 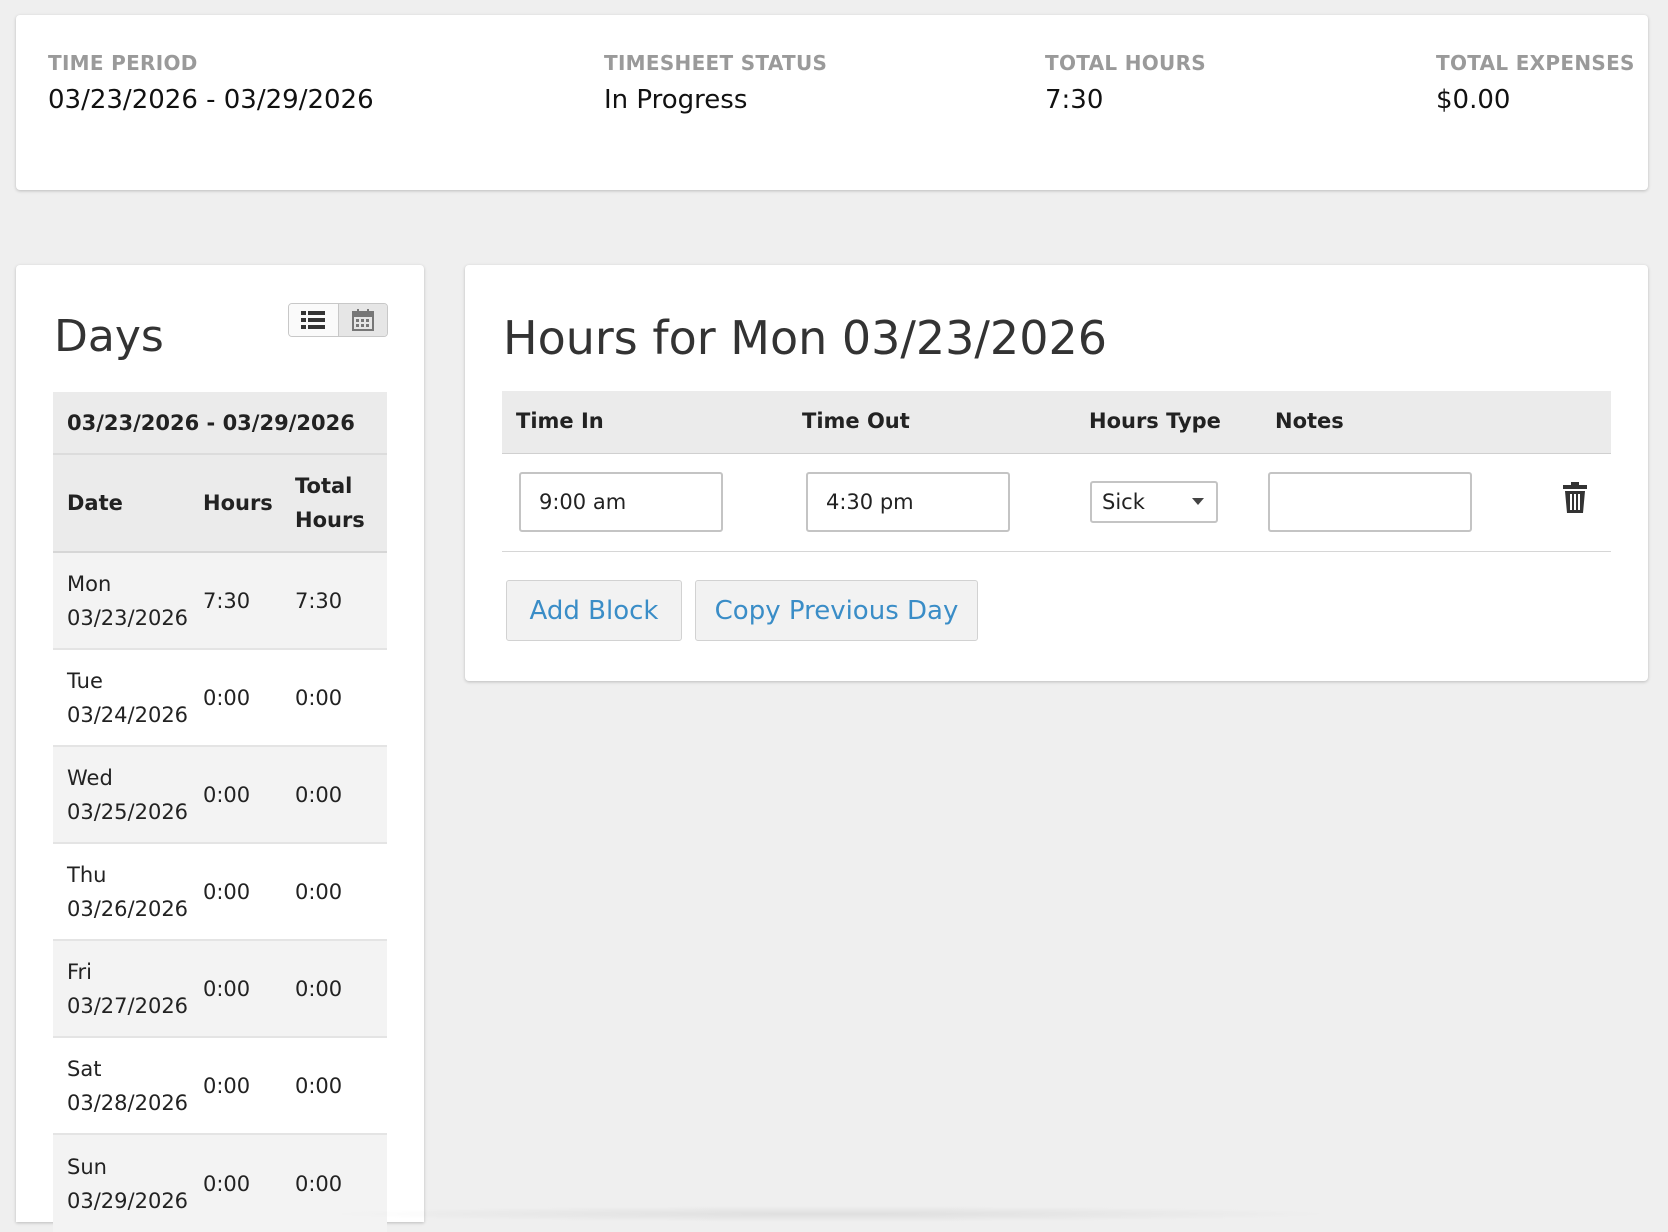 What do you see at coordinates (128, 714) in the screenshot?
I see `day-date: 03/24/2026` at bounding box center [128, 714].